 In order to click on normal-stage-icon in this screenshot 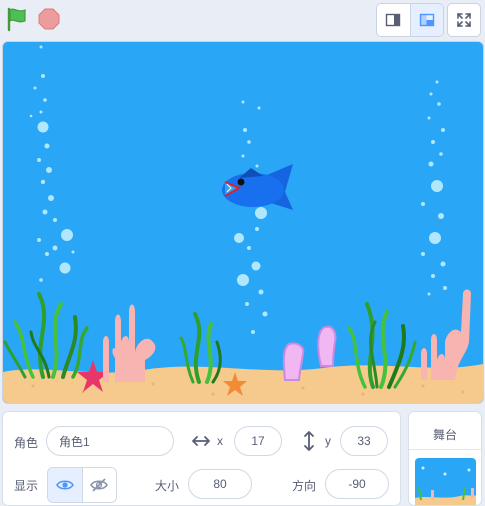, I will do `click(426, 20)`.